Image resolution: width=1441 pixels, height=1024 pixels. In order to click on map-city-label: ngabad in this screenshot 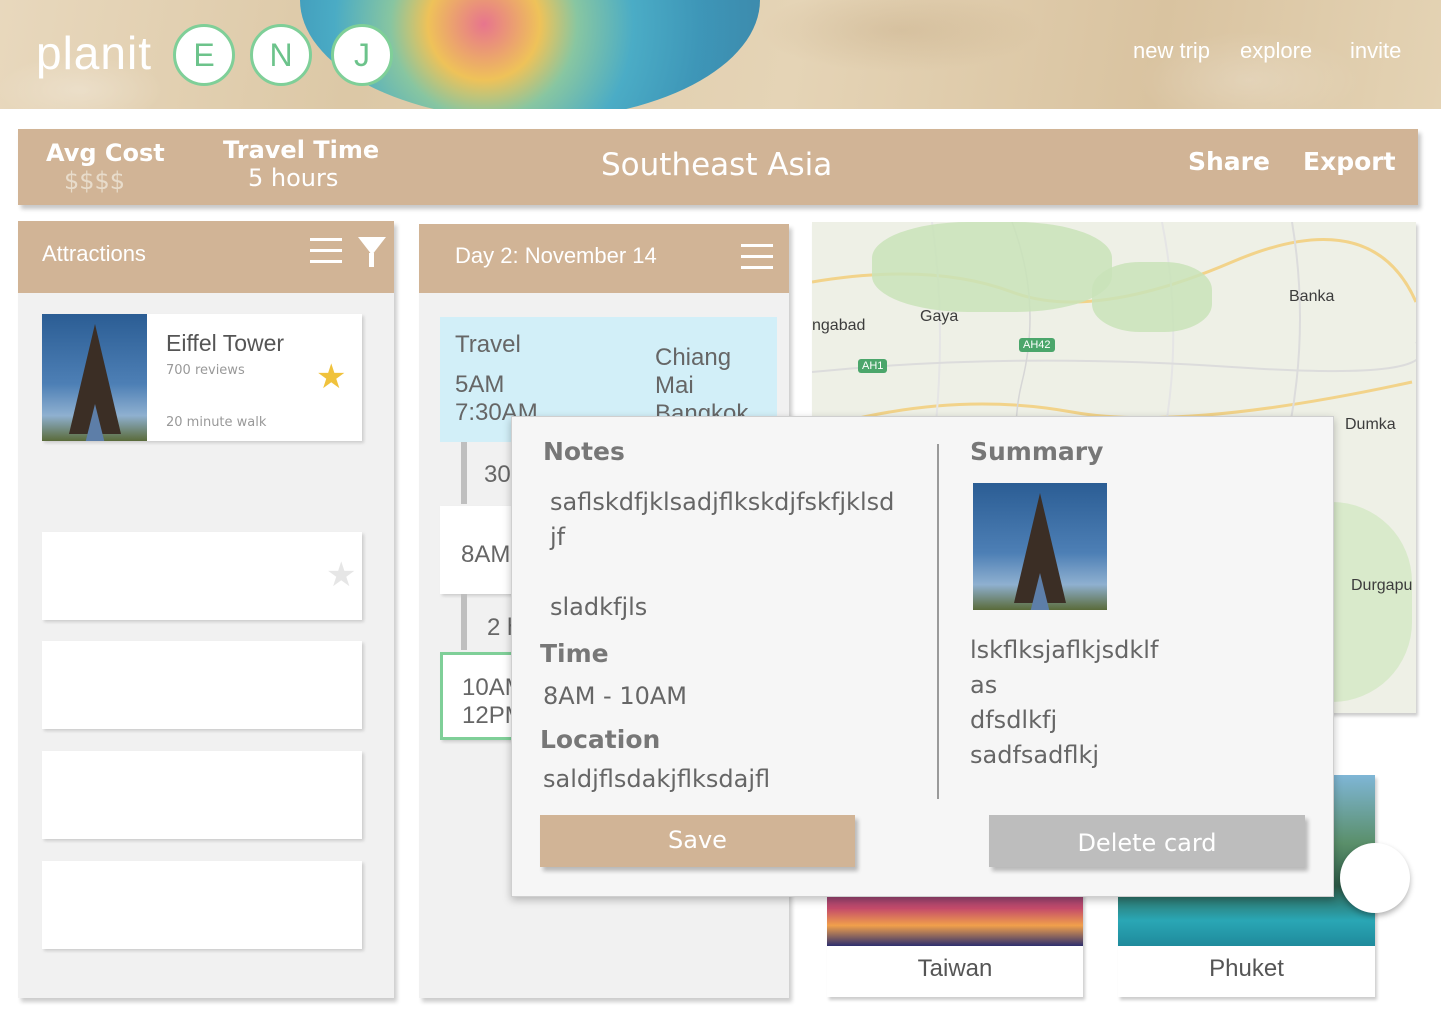, I will do `click(839, 325)`.